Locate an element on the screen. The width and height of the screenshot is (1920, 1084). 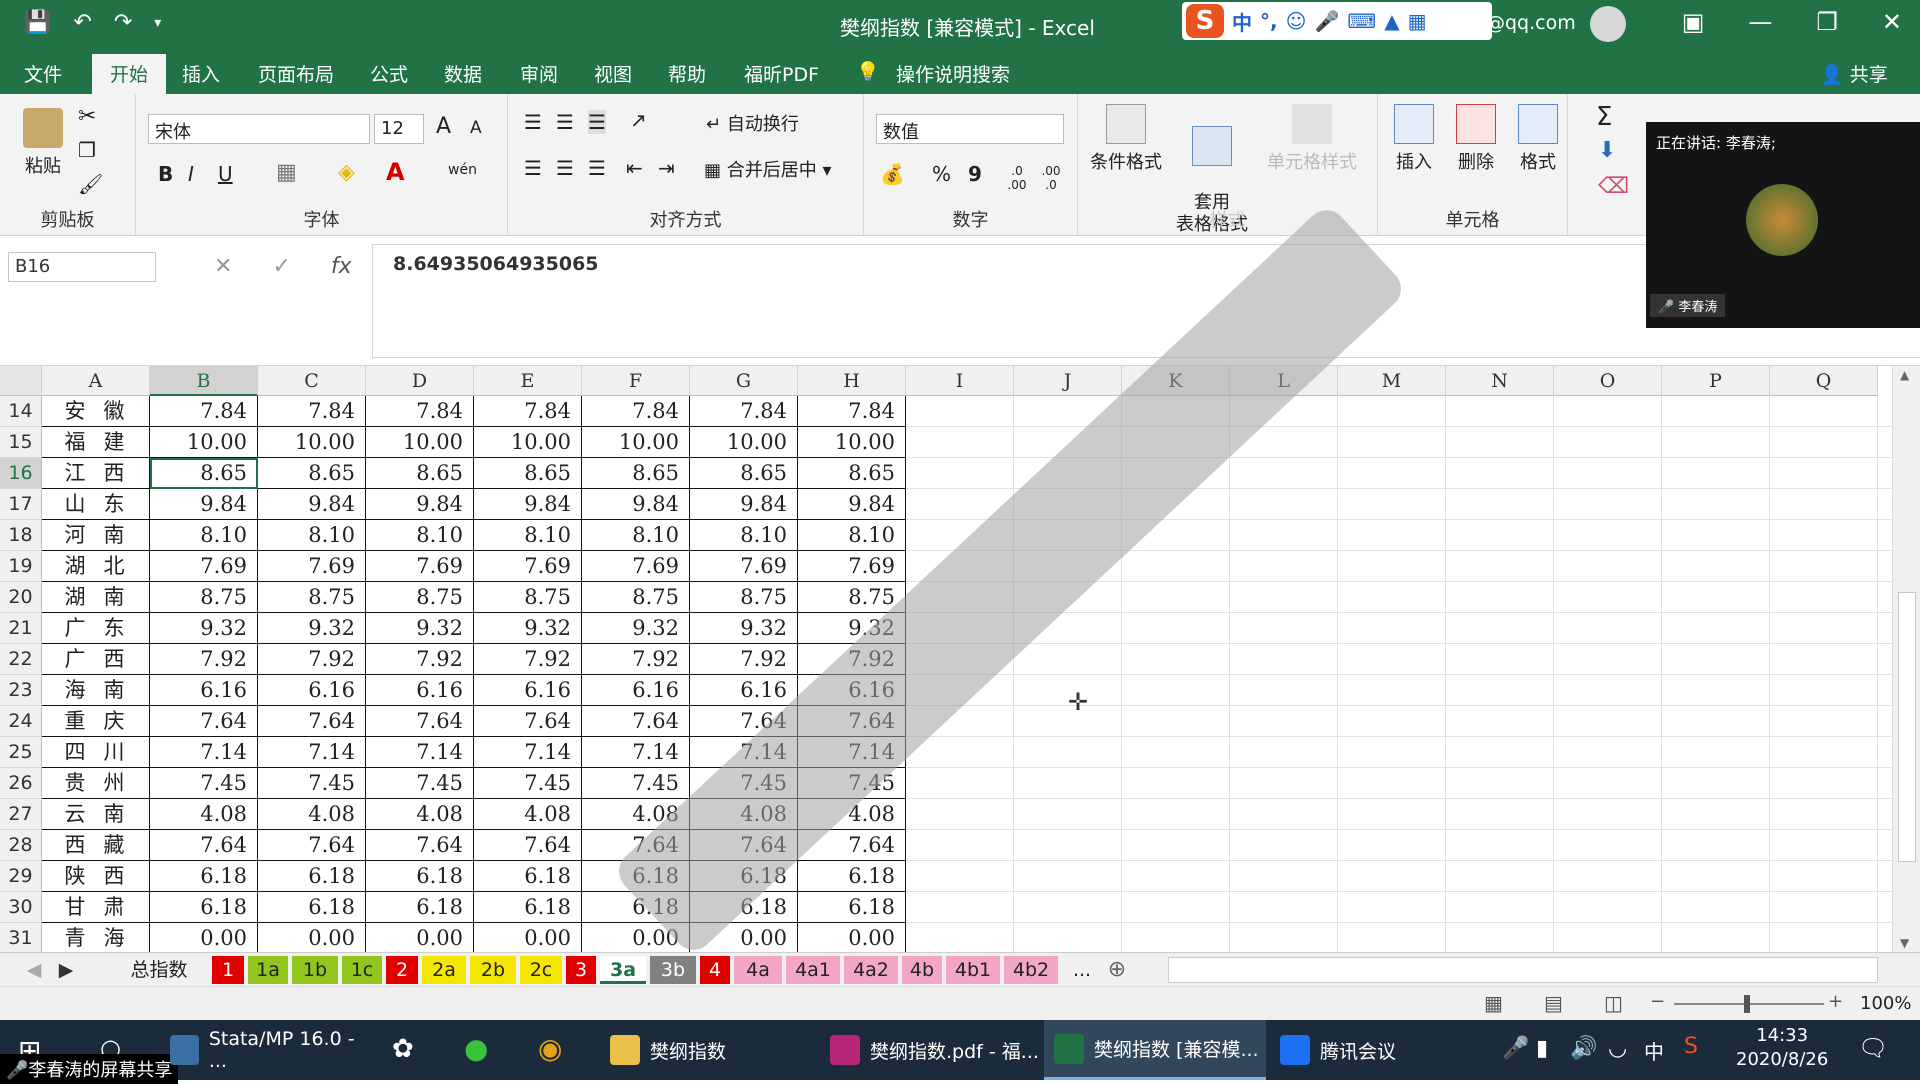
cell-province: 福建 is located at coordinates (96, 442).